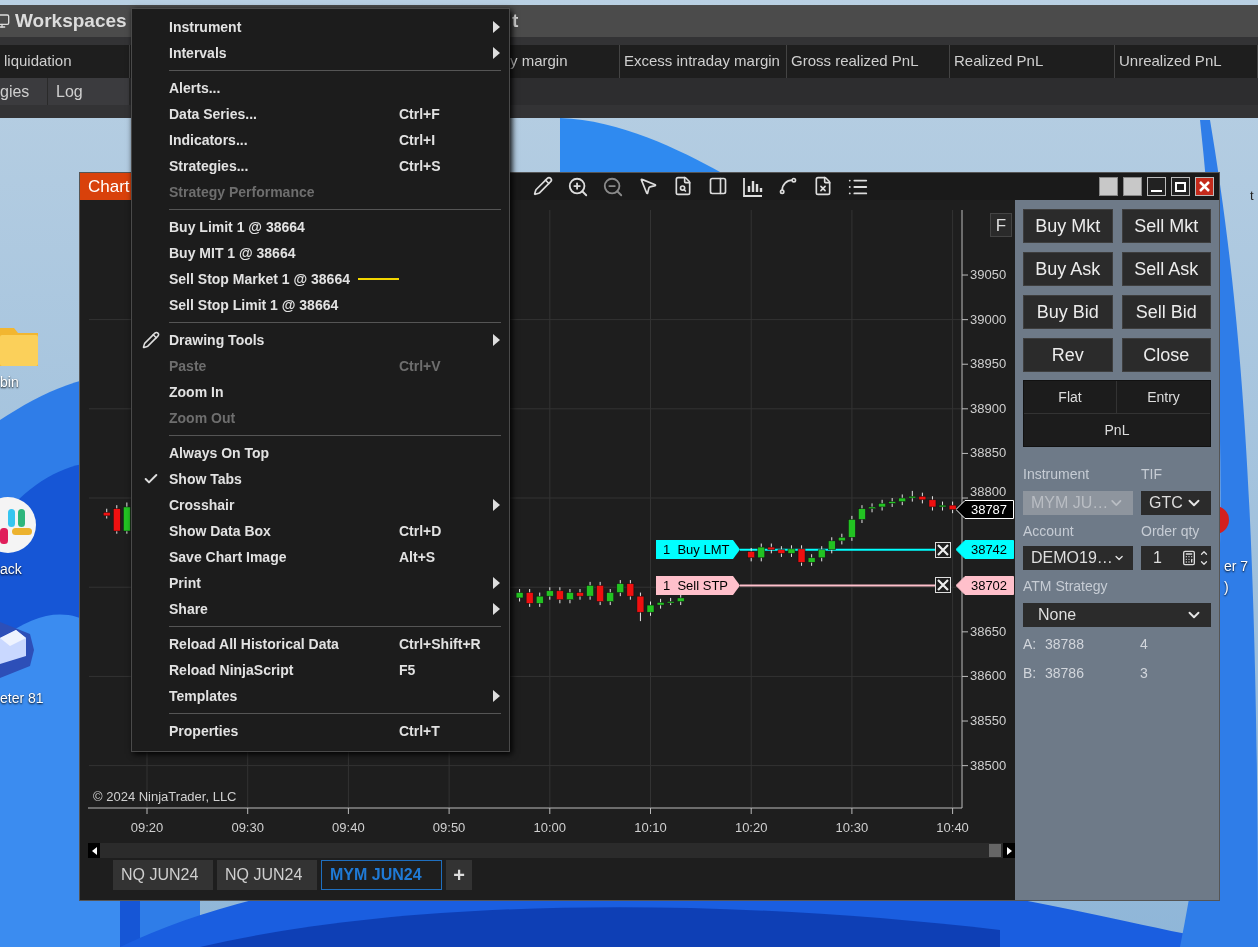 Image resolution: width=1258 pixels, height=947 pixels. I want to click on hash-logo-icon, so click(18, 525).